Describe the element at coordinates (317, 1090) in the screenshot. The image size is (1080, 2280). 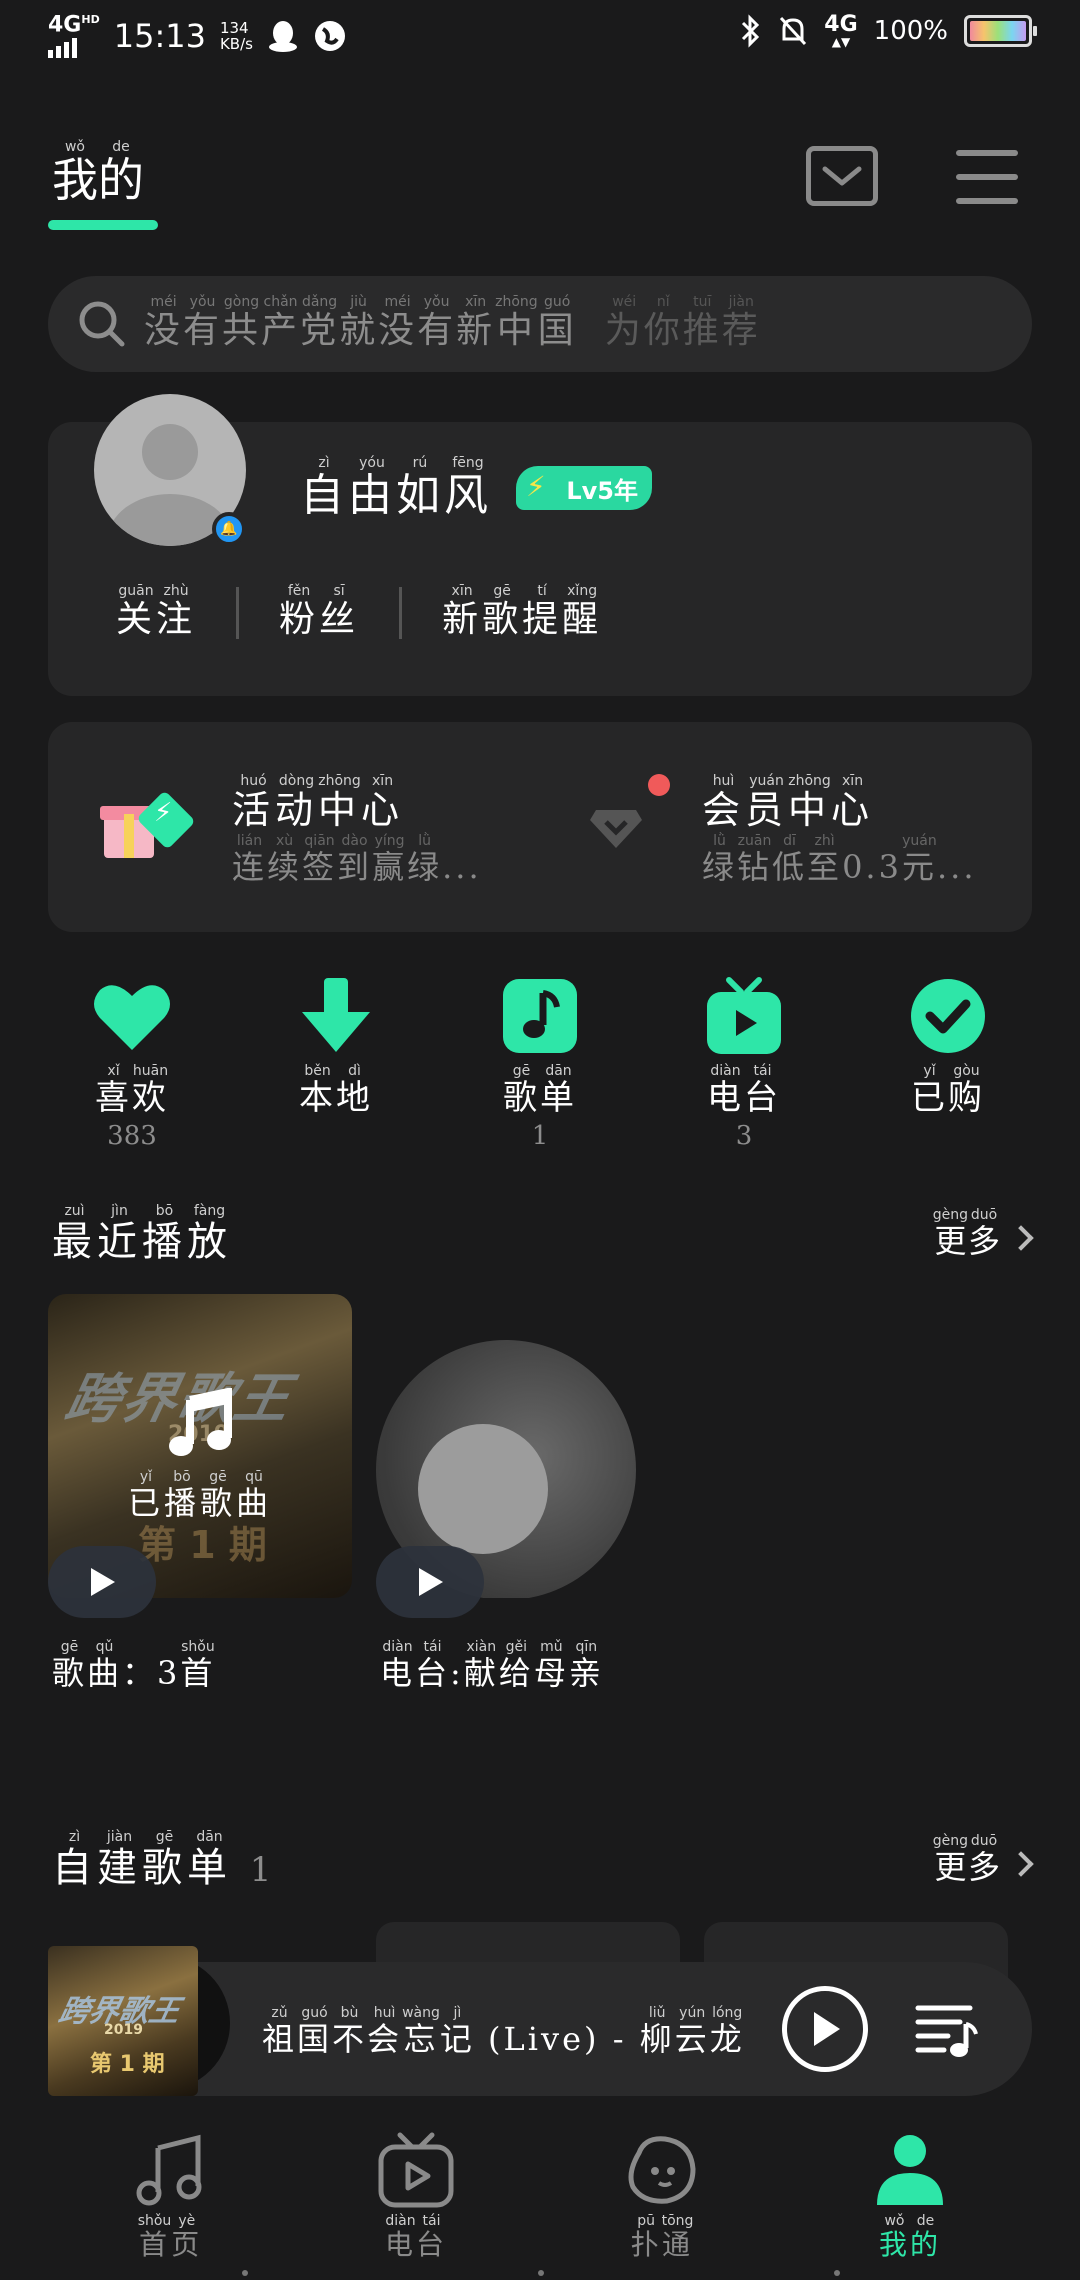
I see `shortcut-char: 本běn` at that location.